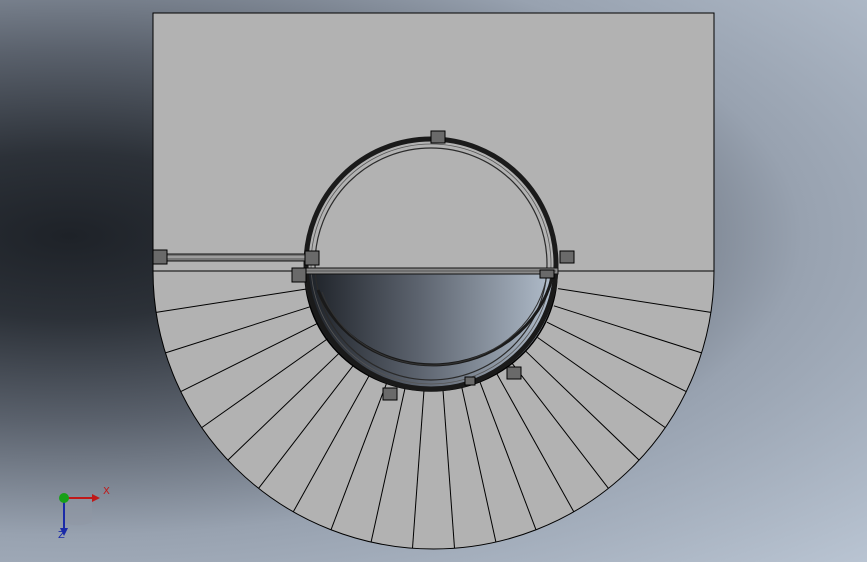 The image size is (867, 562). What do you see at coordinates (567, 257) in the screenshot?
I see `post-right` at bounding box center [567, 257].